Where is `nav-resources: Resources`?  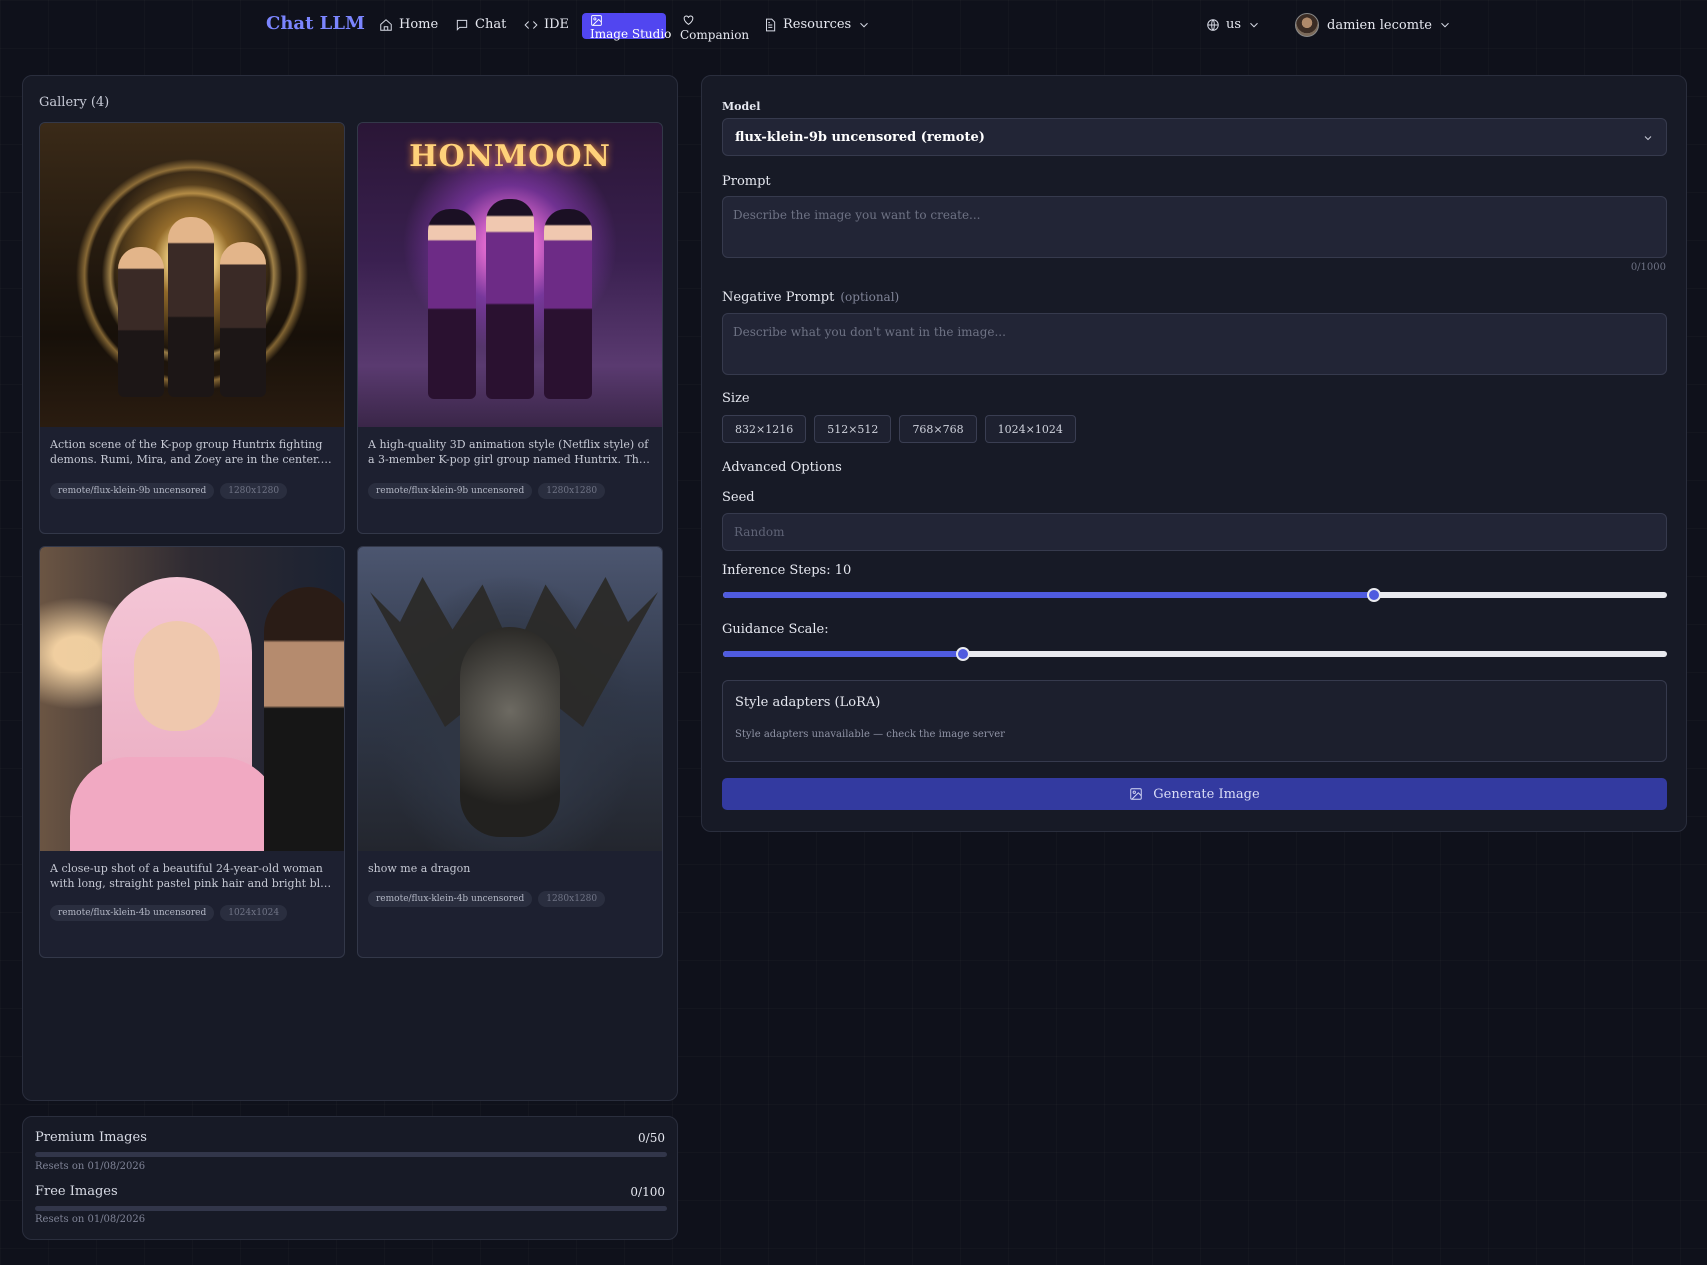 nav-resources: Resources is located at coordinates (817, 24).